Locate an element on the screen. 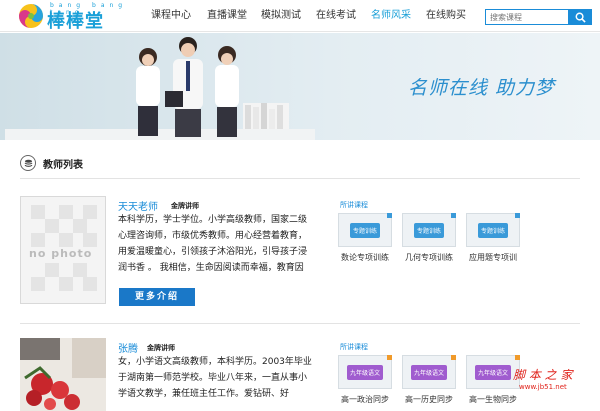  nav-teachers: 名师风采 is located at coordinates (391, 16).